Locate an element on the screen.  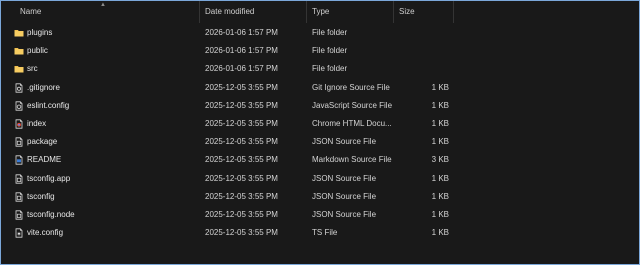
typescript-file-icon is located at coordinates (19, 233).